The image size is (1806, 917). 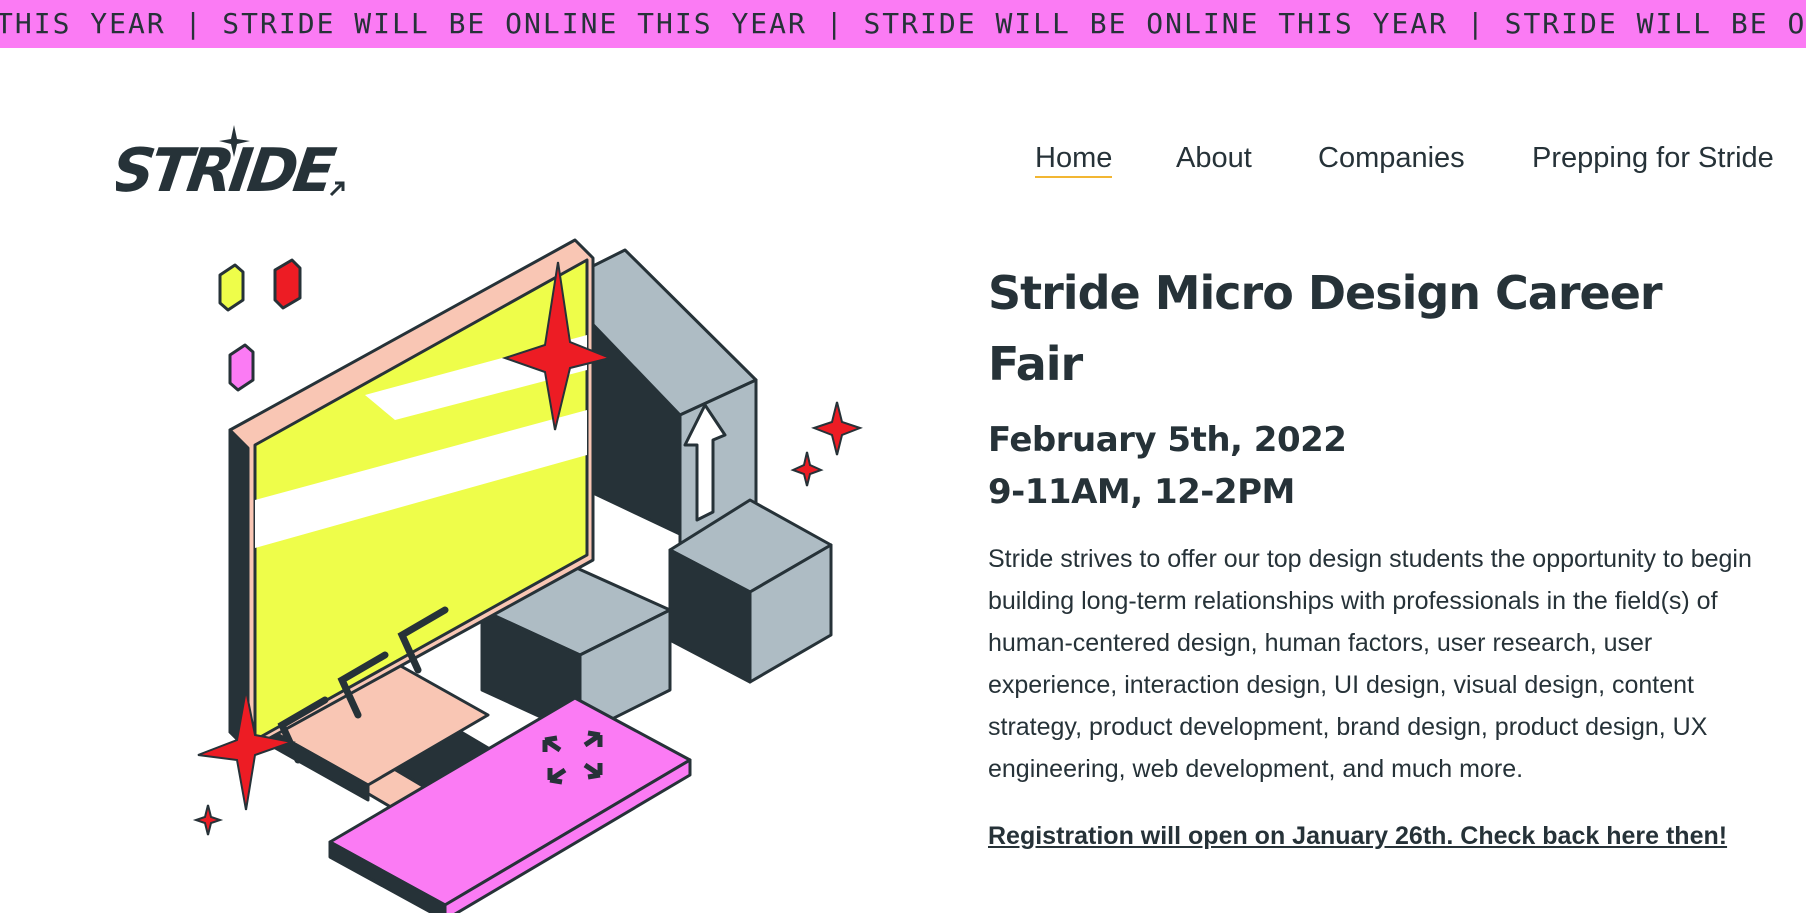 I want to click on event-time: 9-11AM, 12-2PM, so click(x=1141, y=492).